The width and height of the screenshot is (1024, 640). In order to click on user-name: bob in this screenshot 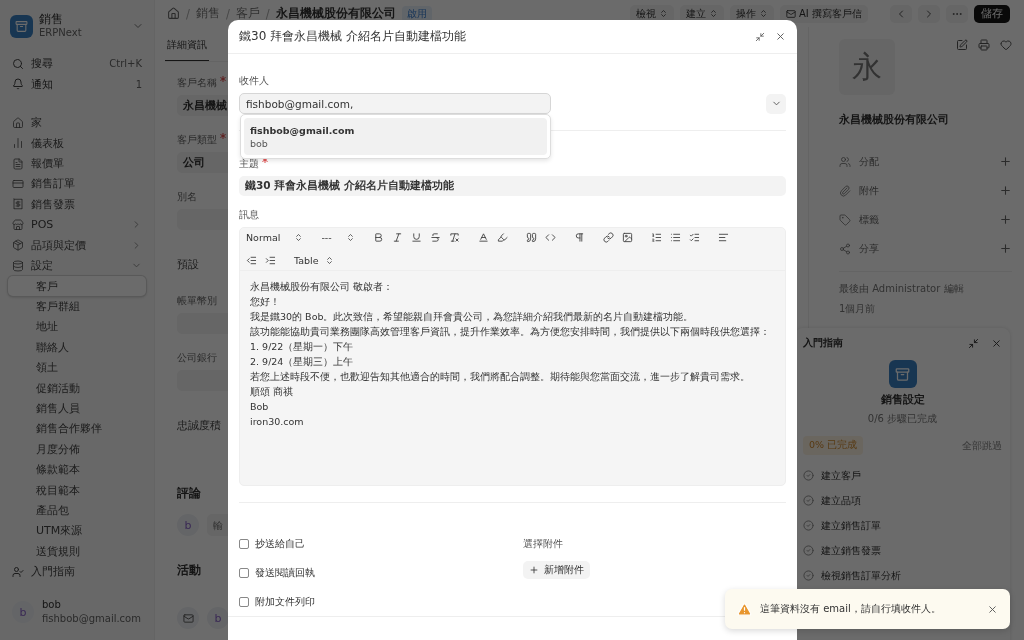, I will do `click(51, 605)`.